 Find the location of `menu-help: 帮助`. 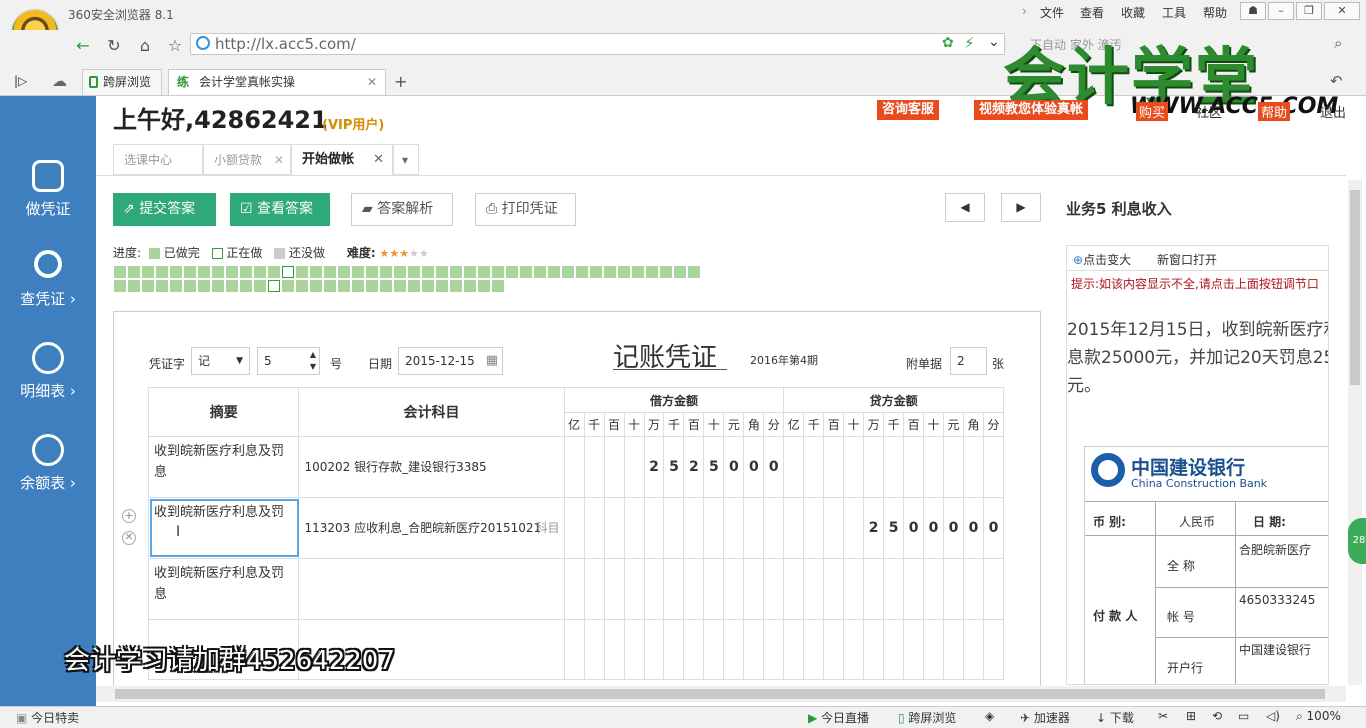

menu-help: 帮助 is located at coordinates (1215, 12).